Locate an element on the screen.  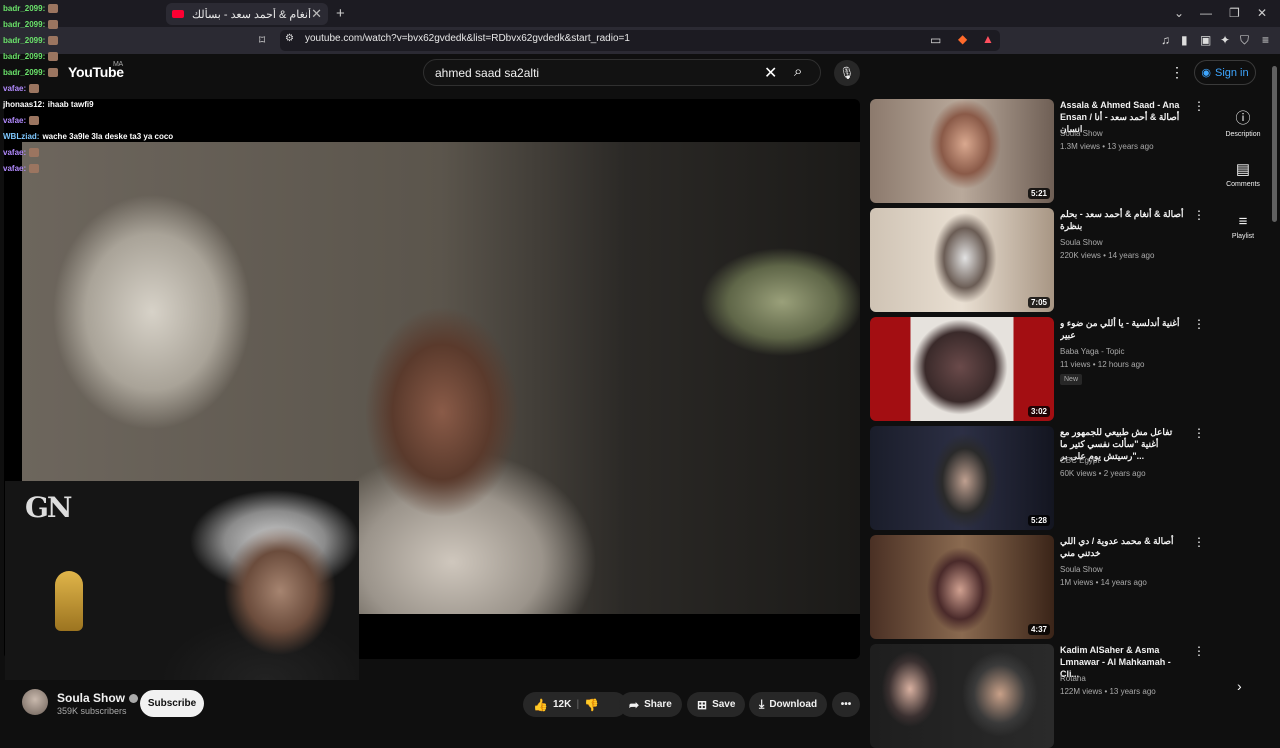
video-thumbnail is located at coordinates (962, 696).